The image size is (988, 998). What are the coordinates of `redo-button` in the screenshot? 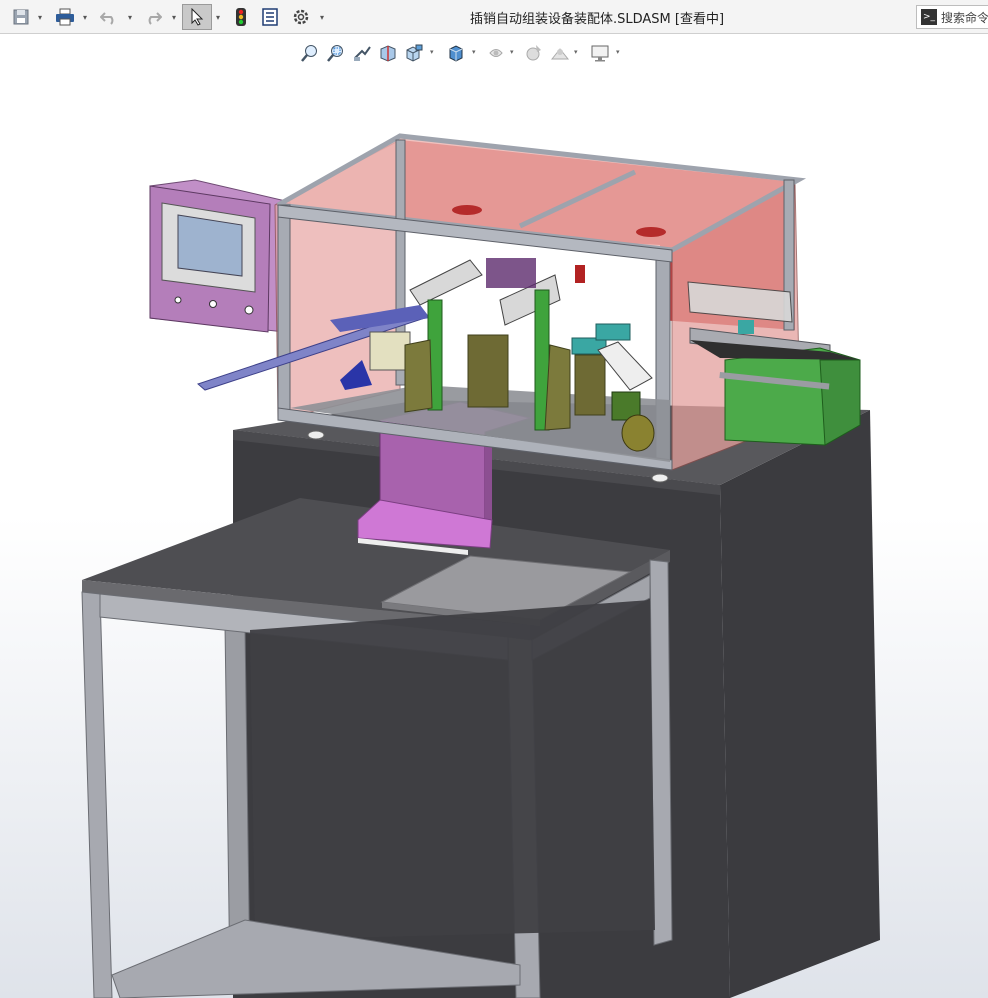 It's located at (153, 17).